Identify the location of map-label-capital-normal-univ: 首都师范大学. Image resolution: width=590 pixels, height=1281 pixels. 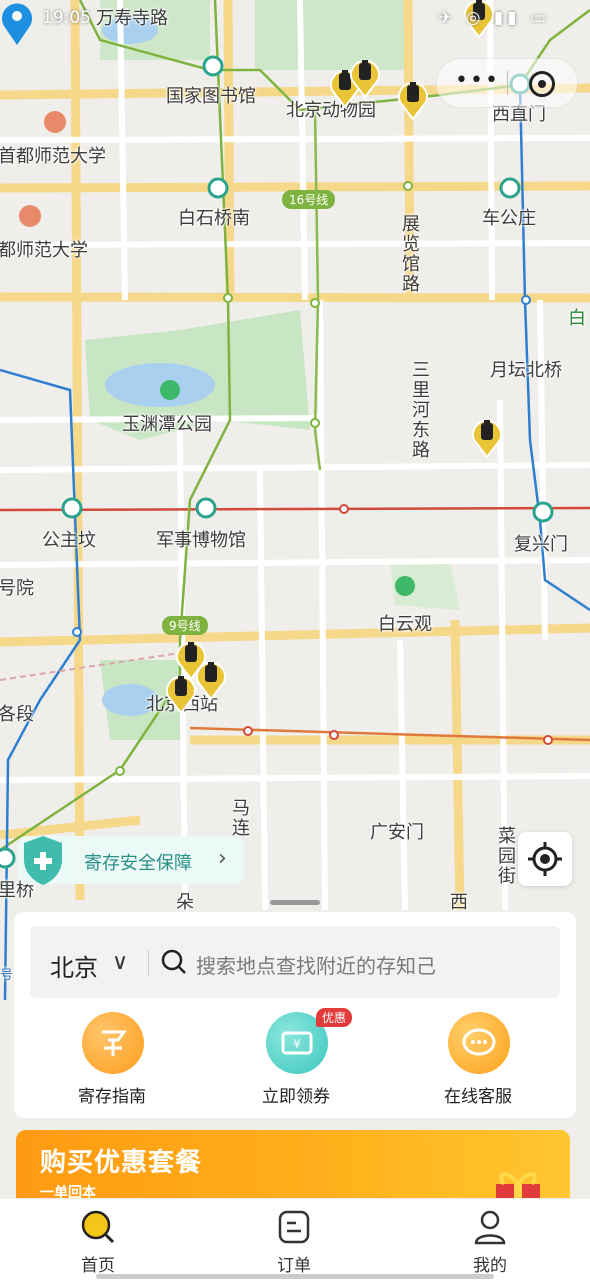
(53, 156).